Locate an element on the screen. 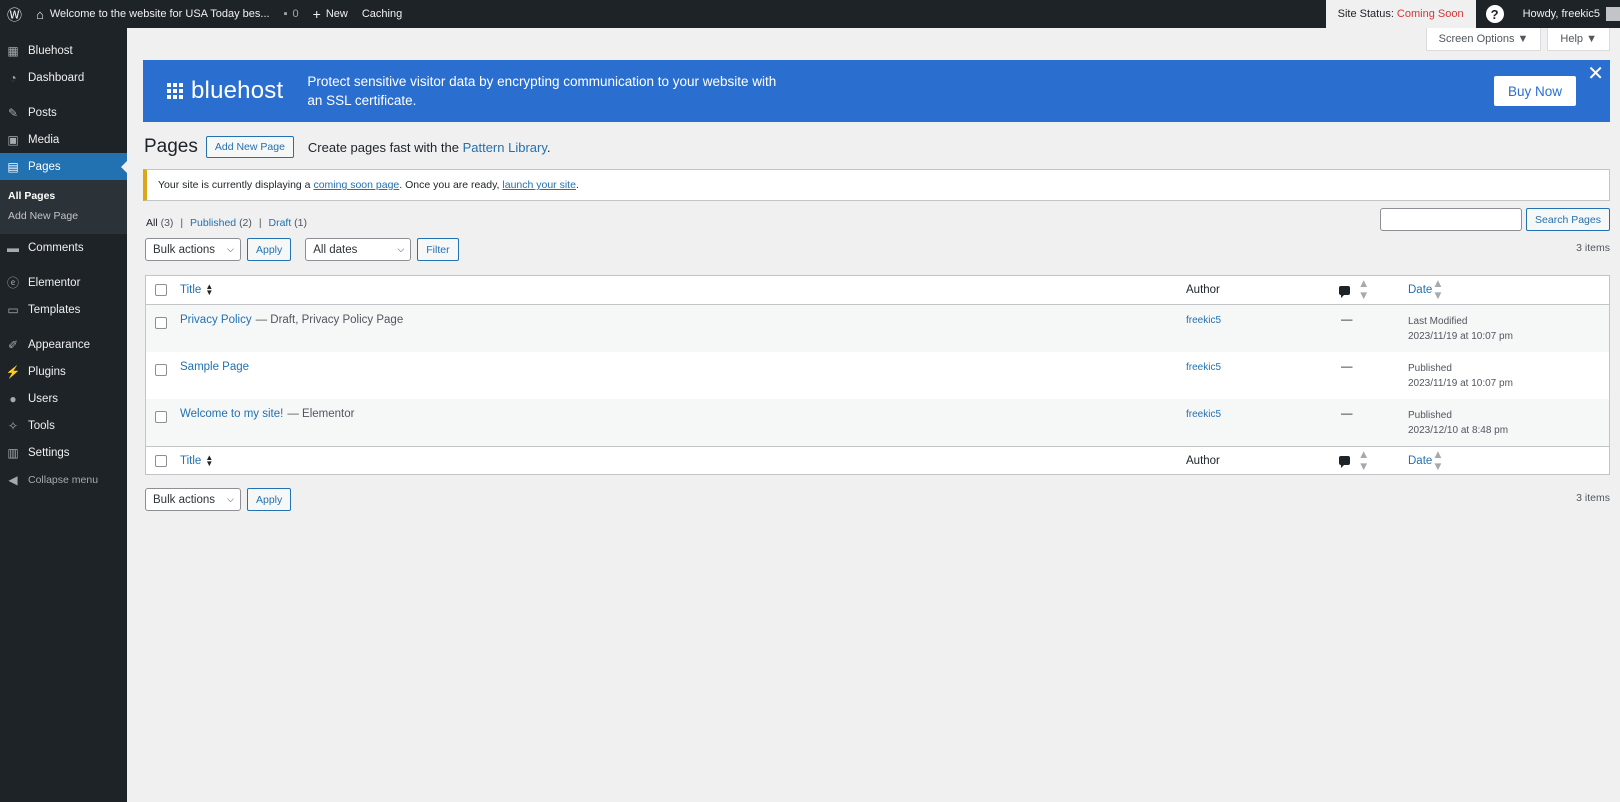 This screenshot has height=802, width=1620. help-icon: ? is located at coordinates (1494, 14).